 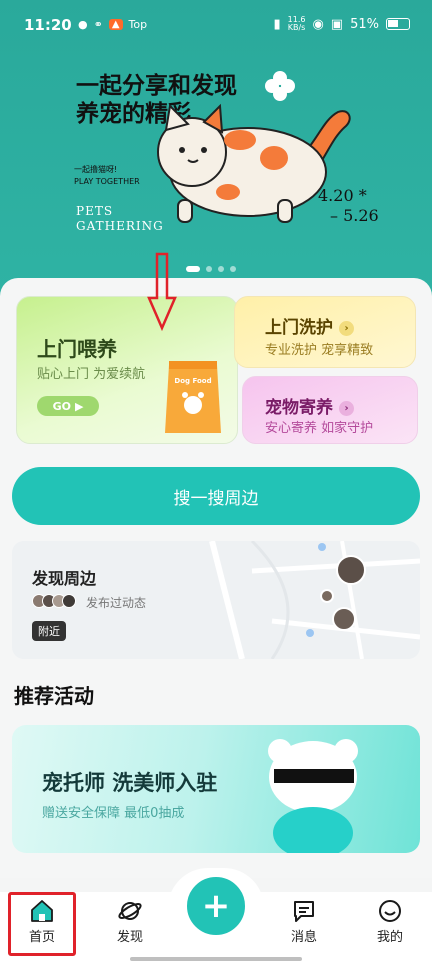 I want to click on home-feeding-subtitle: 贴心上门 为爱续航, so click(x=91, y=374).